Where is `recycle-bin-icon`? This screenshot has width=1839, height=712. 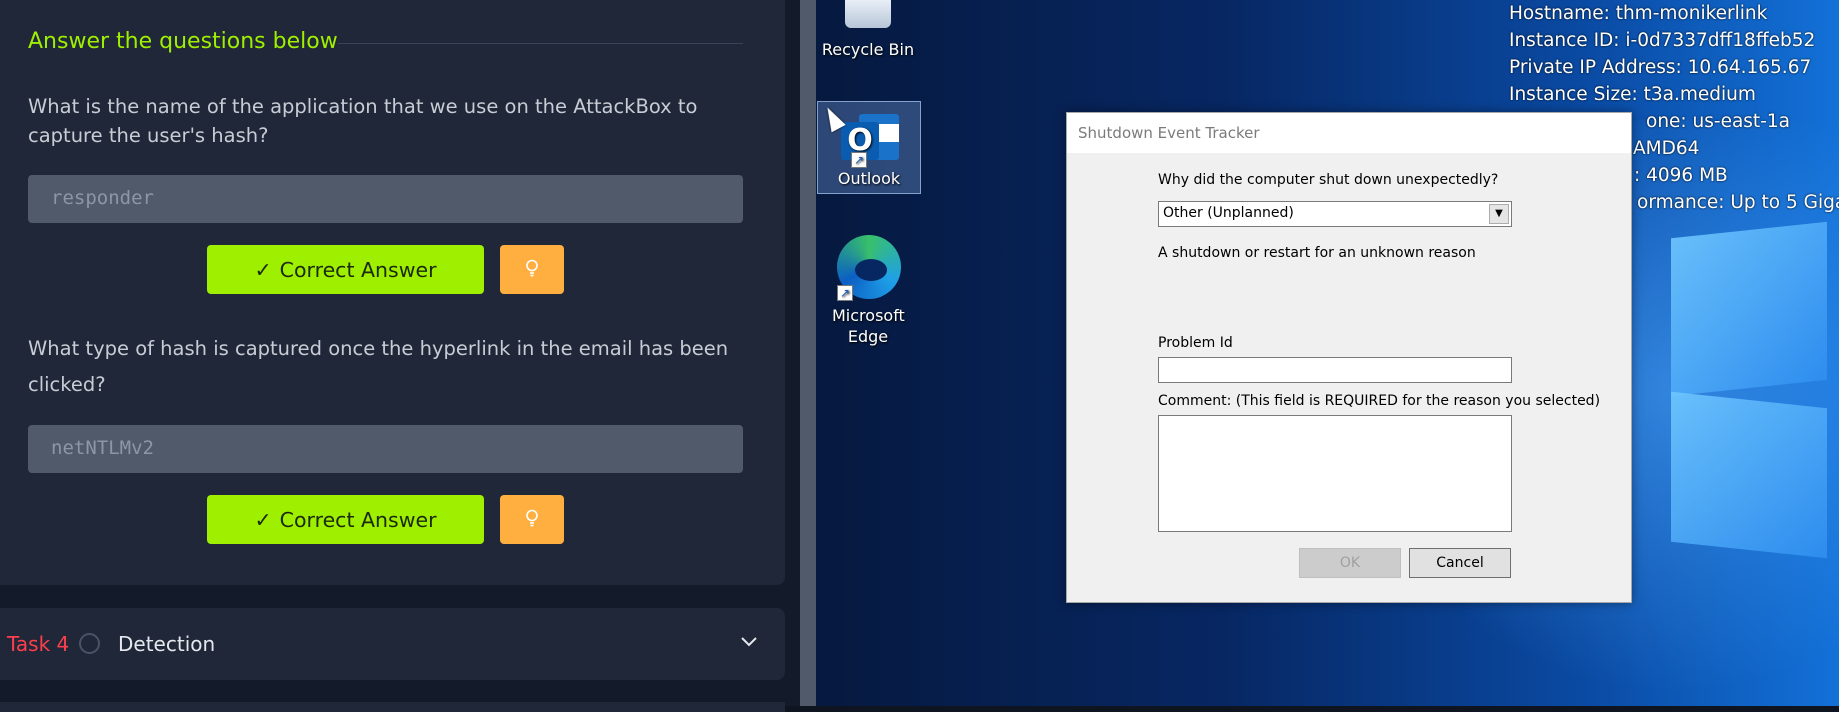 recycle-bin-icon is located at coordinates (868, 14).